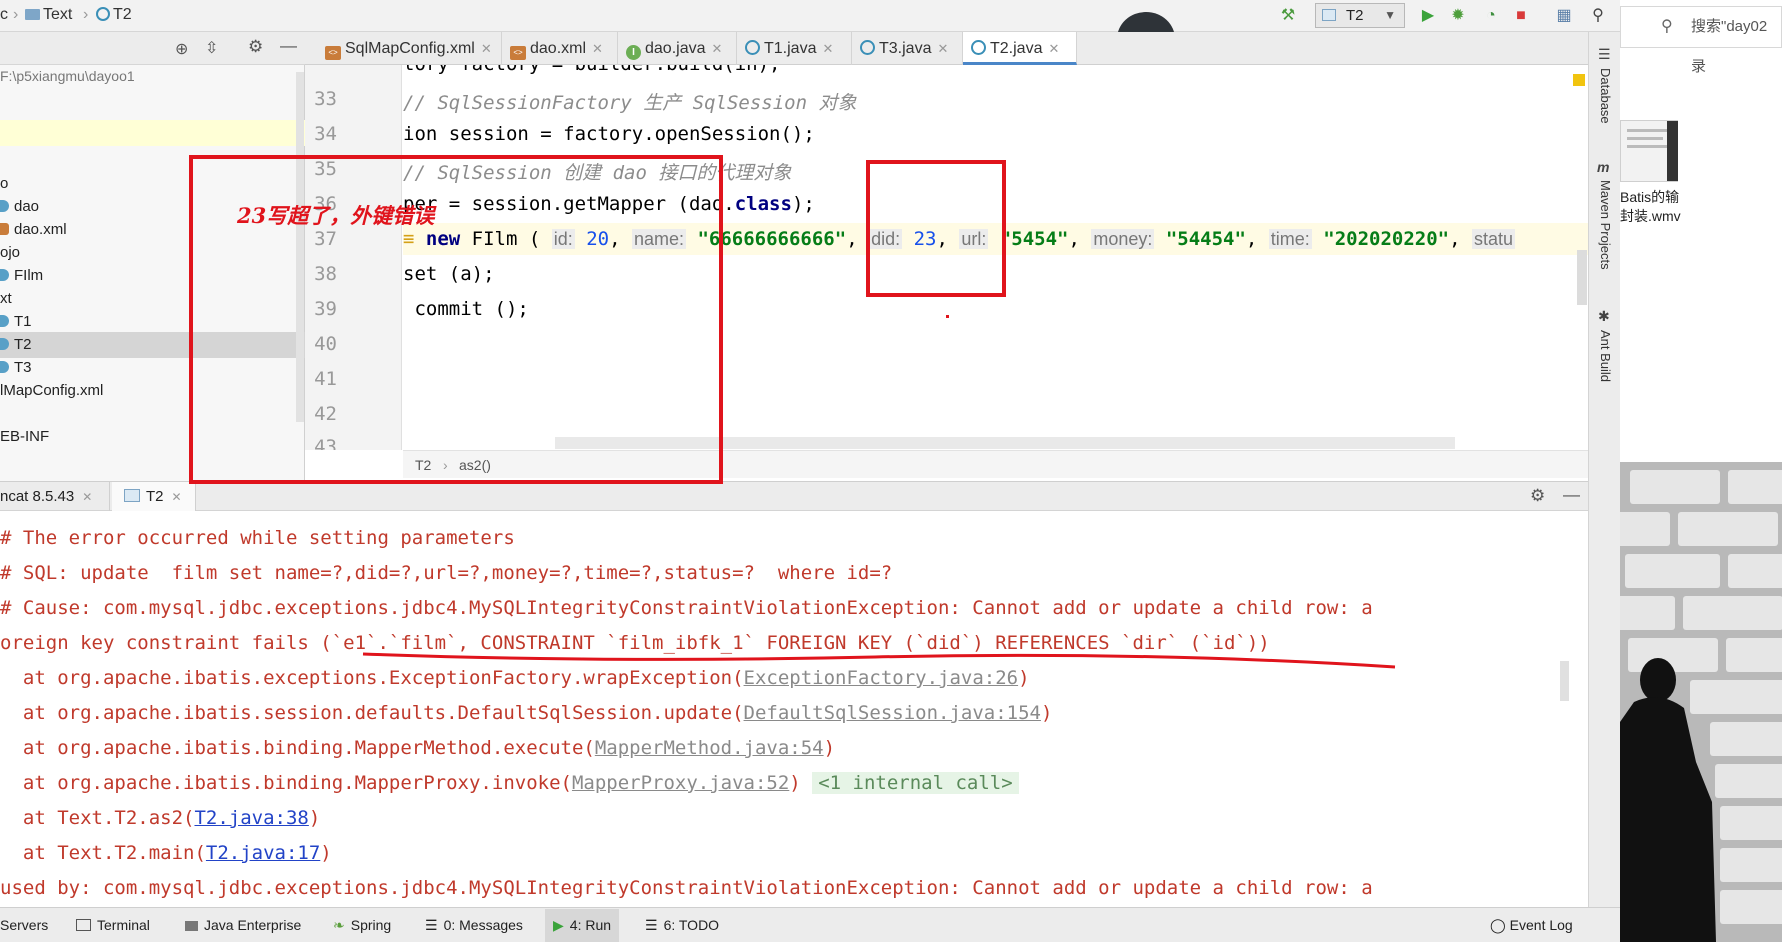 This screenshot has height=942, width=1782. I want to click on run-config-select: T2 ▼, so click(1360, 15).